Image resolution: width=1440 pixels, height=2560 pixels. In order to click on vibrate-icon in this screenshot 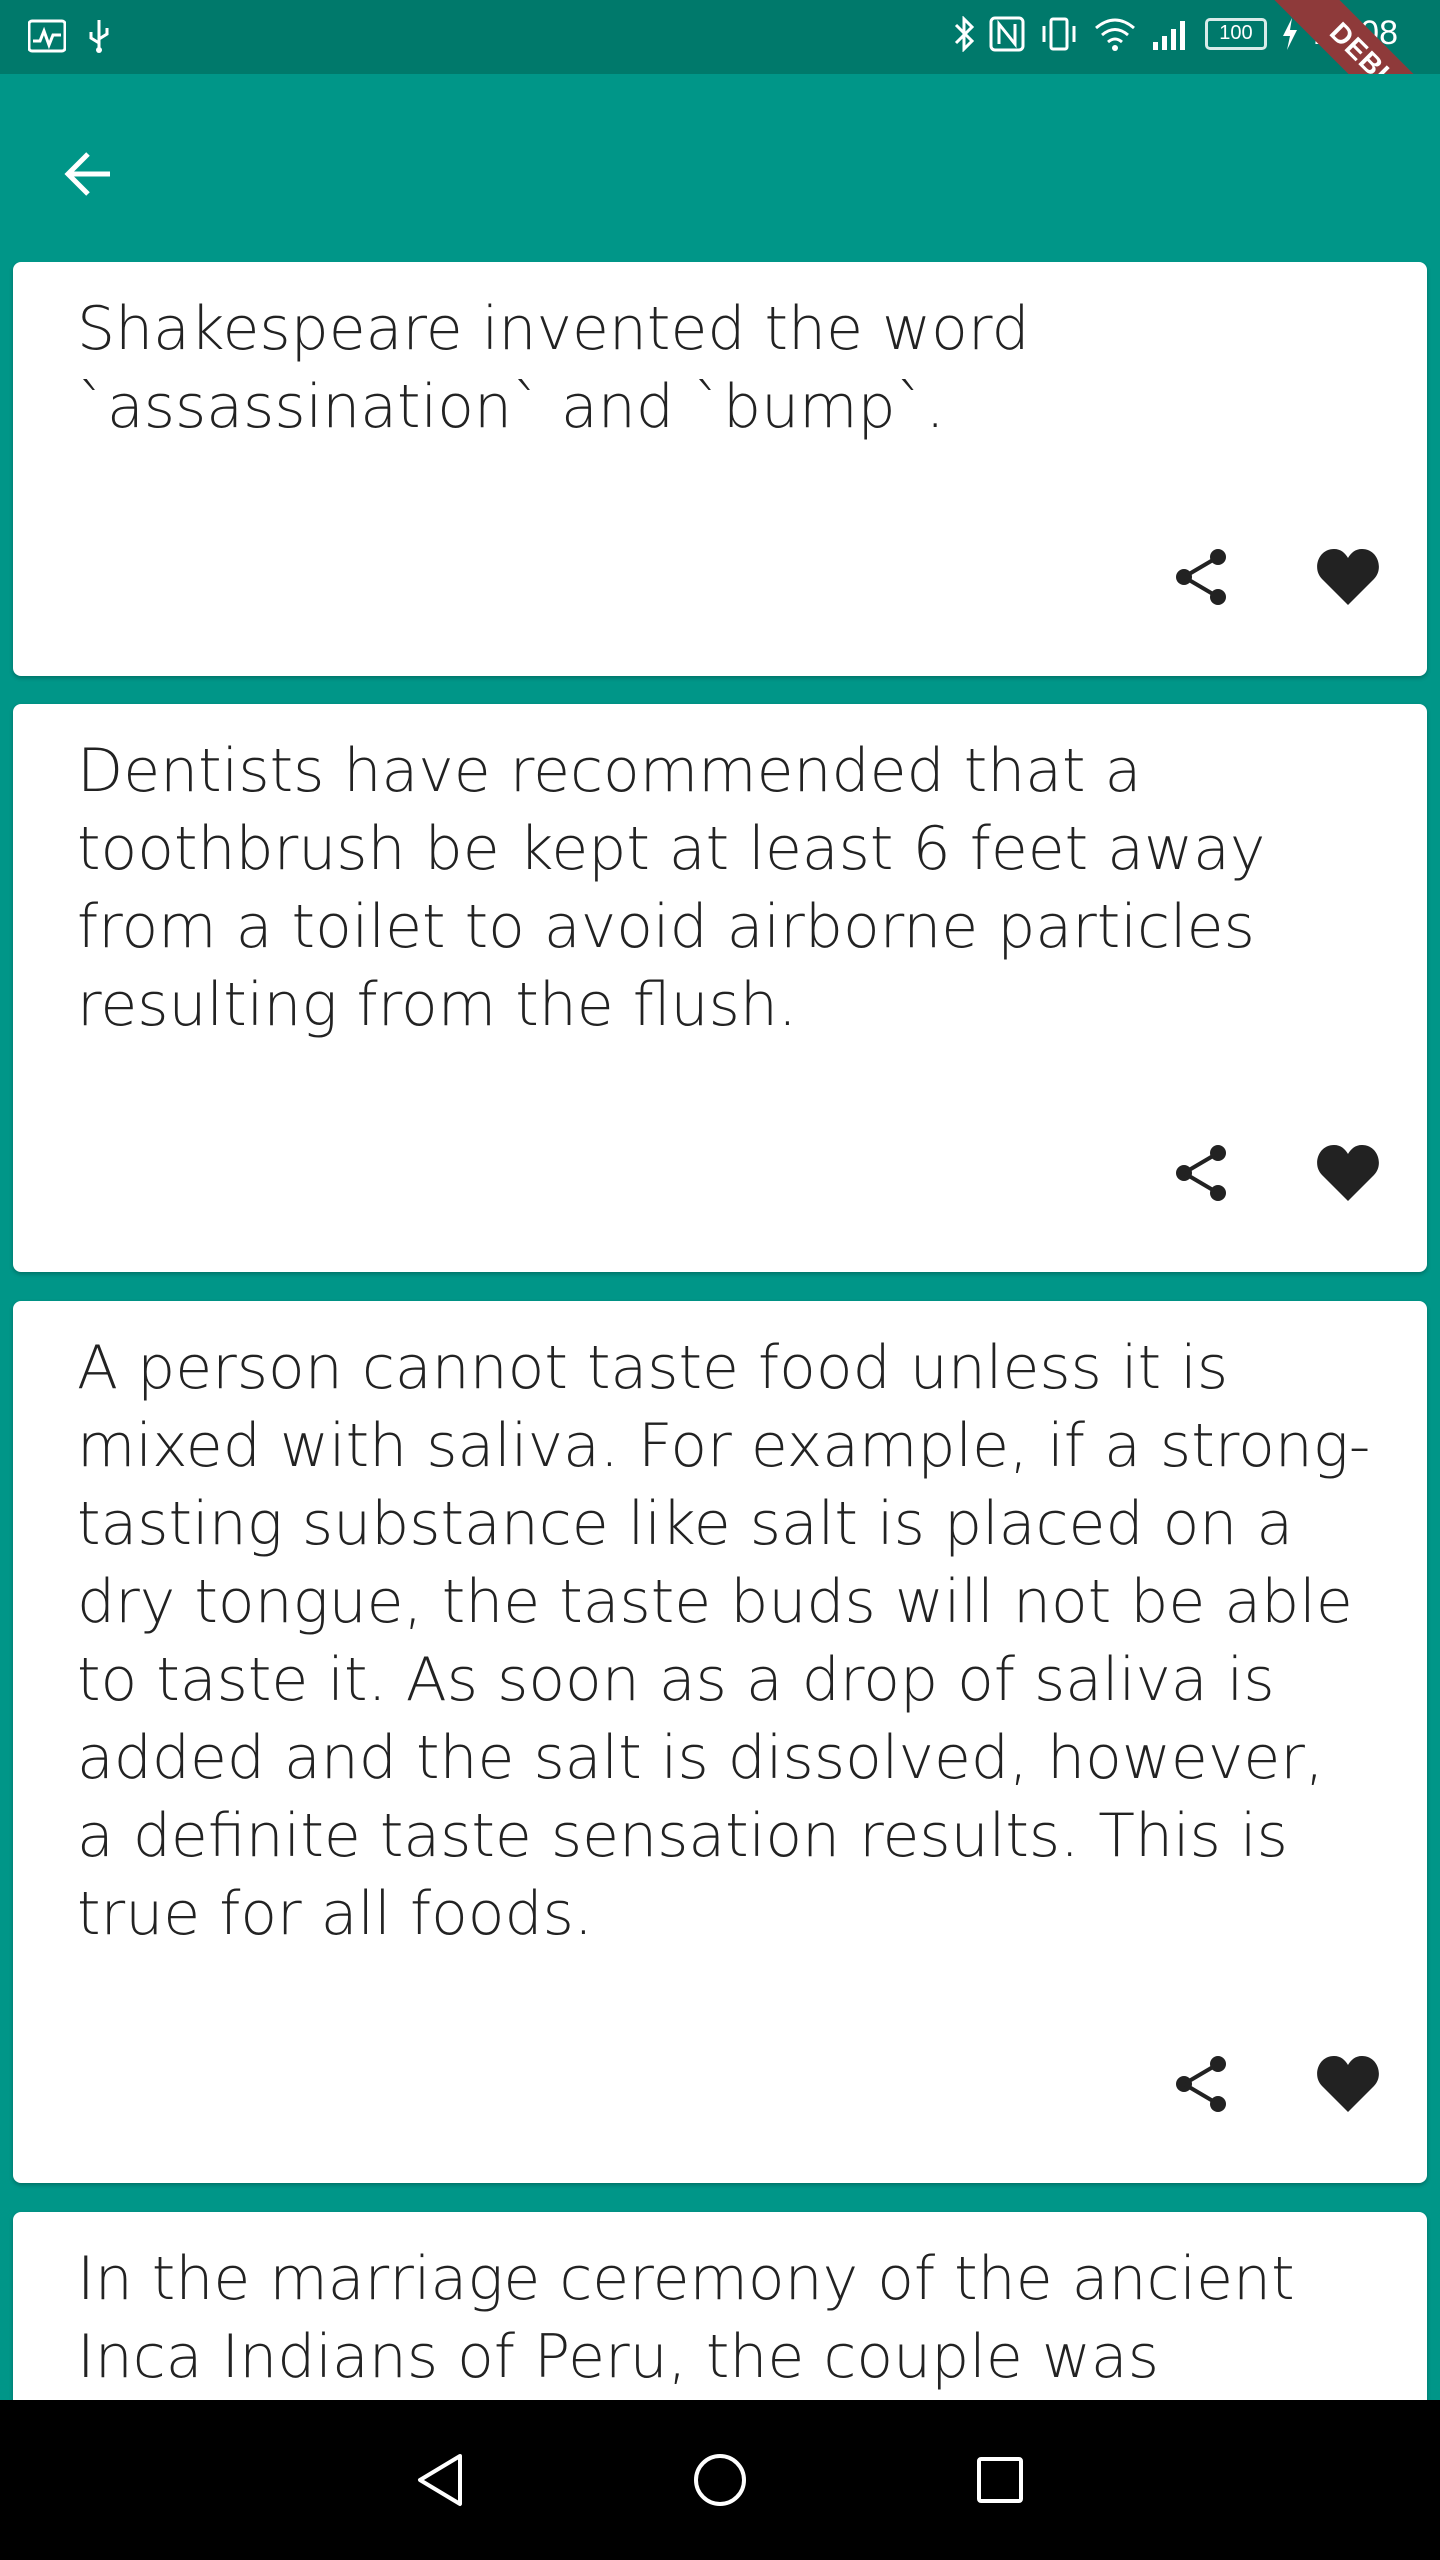, I will do `click(1059, 34)`.